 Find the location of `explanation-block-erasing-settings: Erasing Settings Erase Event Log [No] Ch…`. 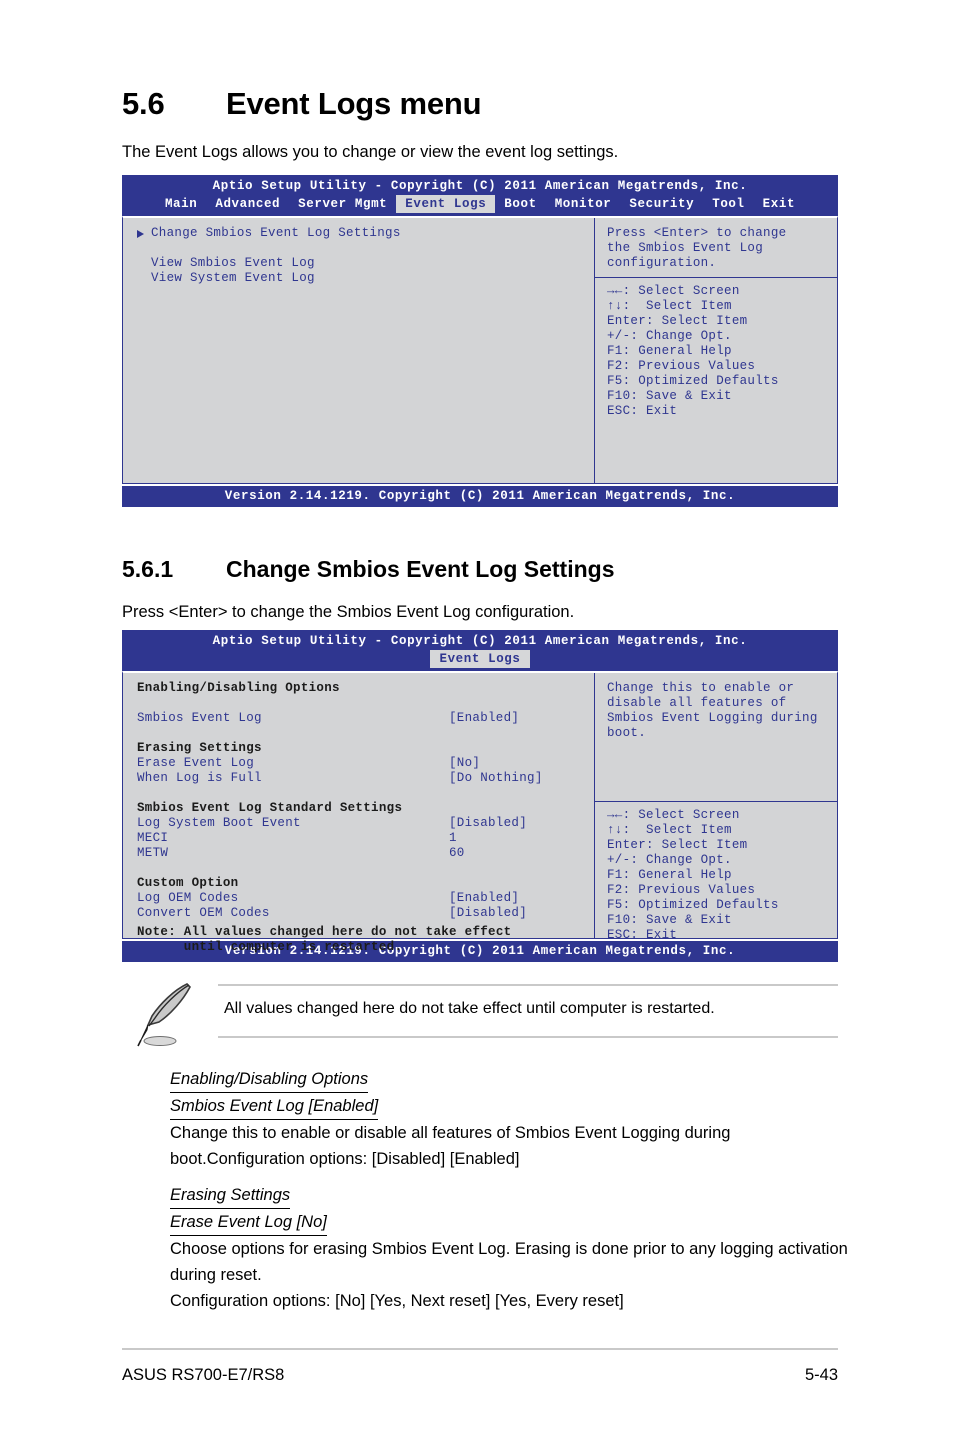

explanation-block-erasing-settings: Erasing Settings Erase Event Log [No] Ch… is located at coordinates (510, 1248).